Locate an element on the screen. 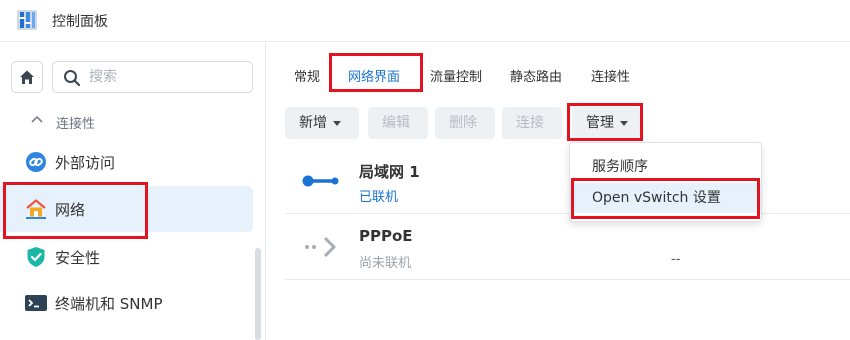 This screenshot has height=340, width=850. manage-button: 管理 is located at coordinates (606, 123).